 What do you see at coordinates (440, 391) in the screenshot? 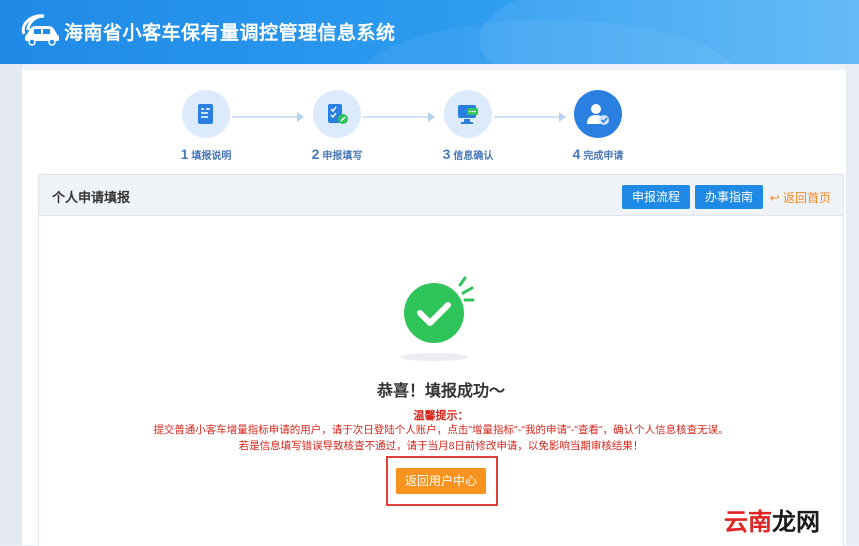
I see `success-heading: 恭喜！填报成功～` at bounding box center [440, 391].